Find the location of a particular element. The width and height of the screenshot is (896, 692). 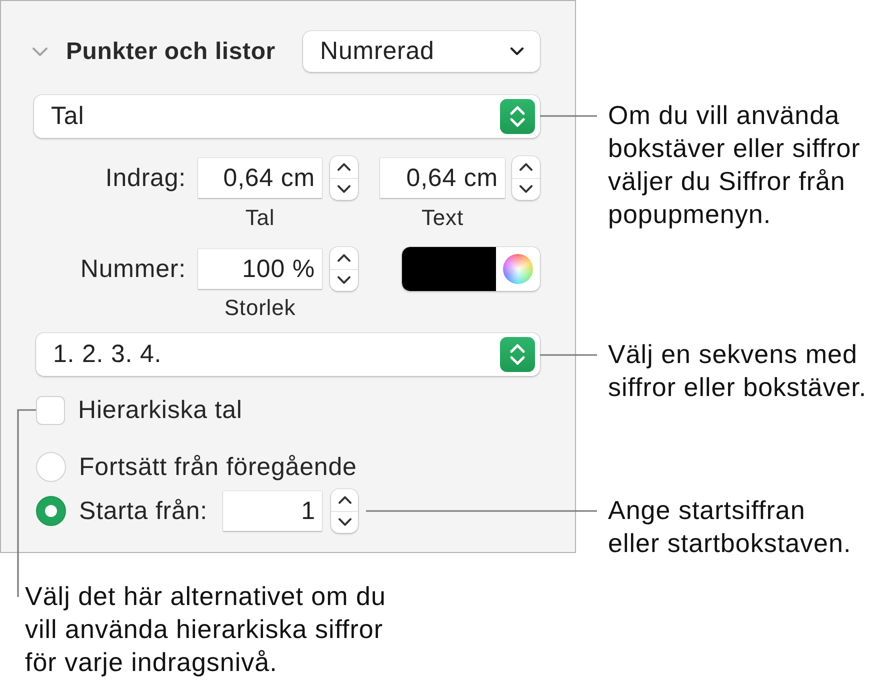

field-label: Nummer: is located at coordinates (133, 269).